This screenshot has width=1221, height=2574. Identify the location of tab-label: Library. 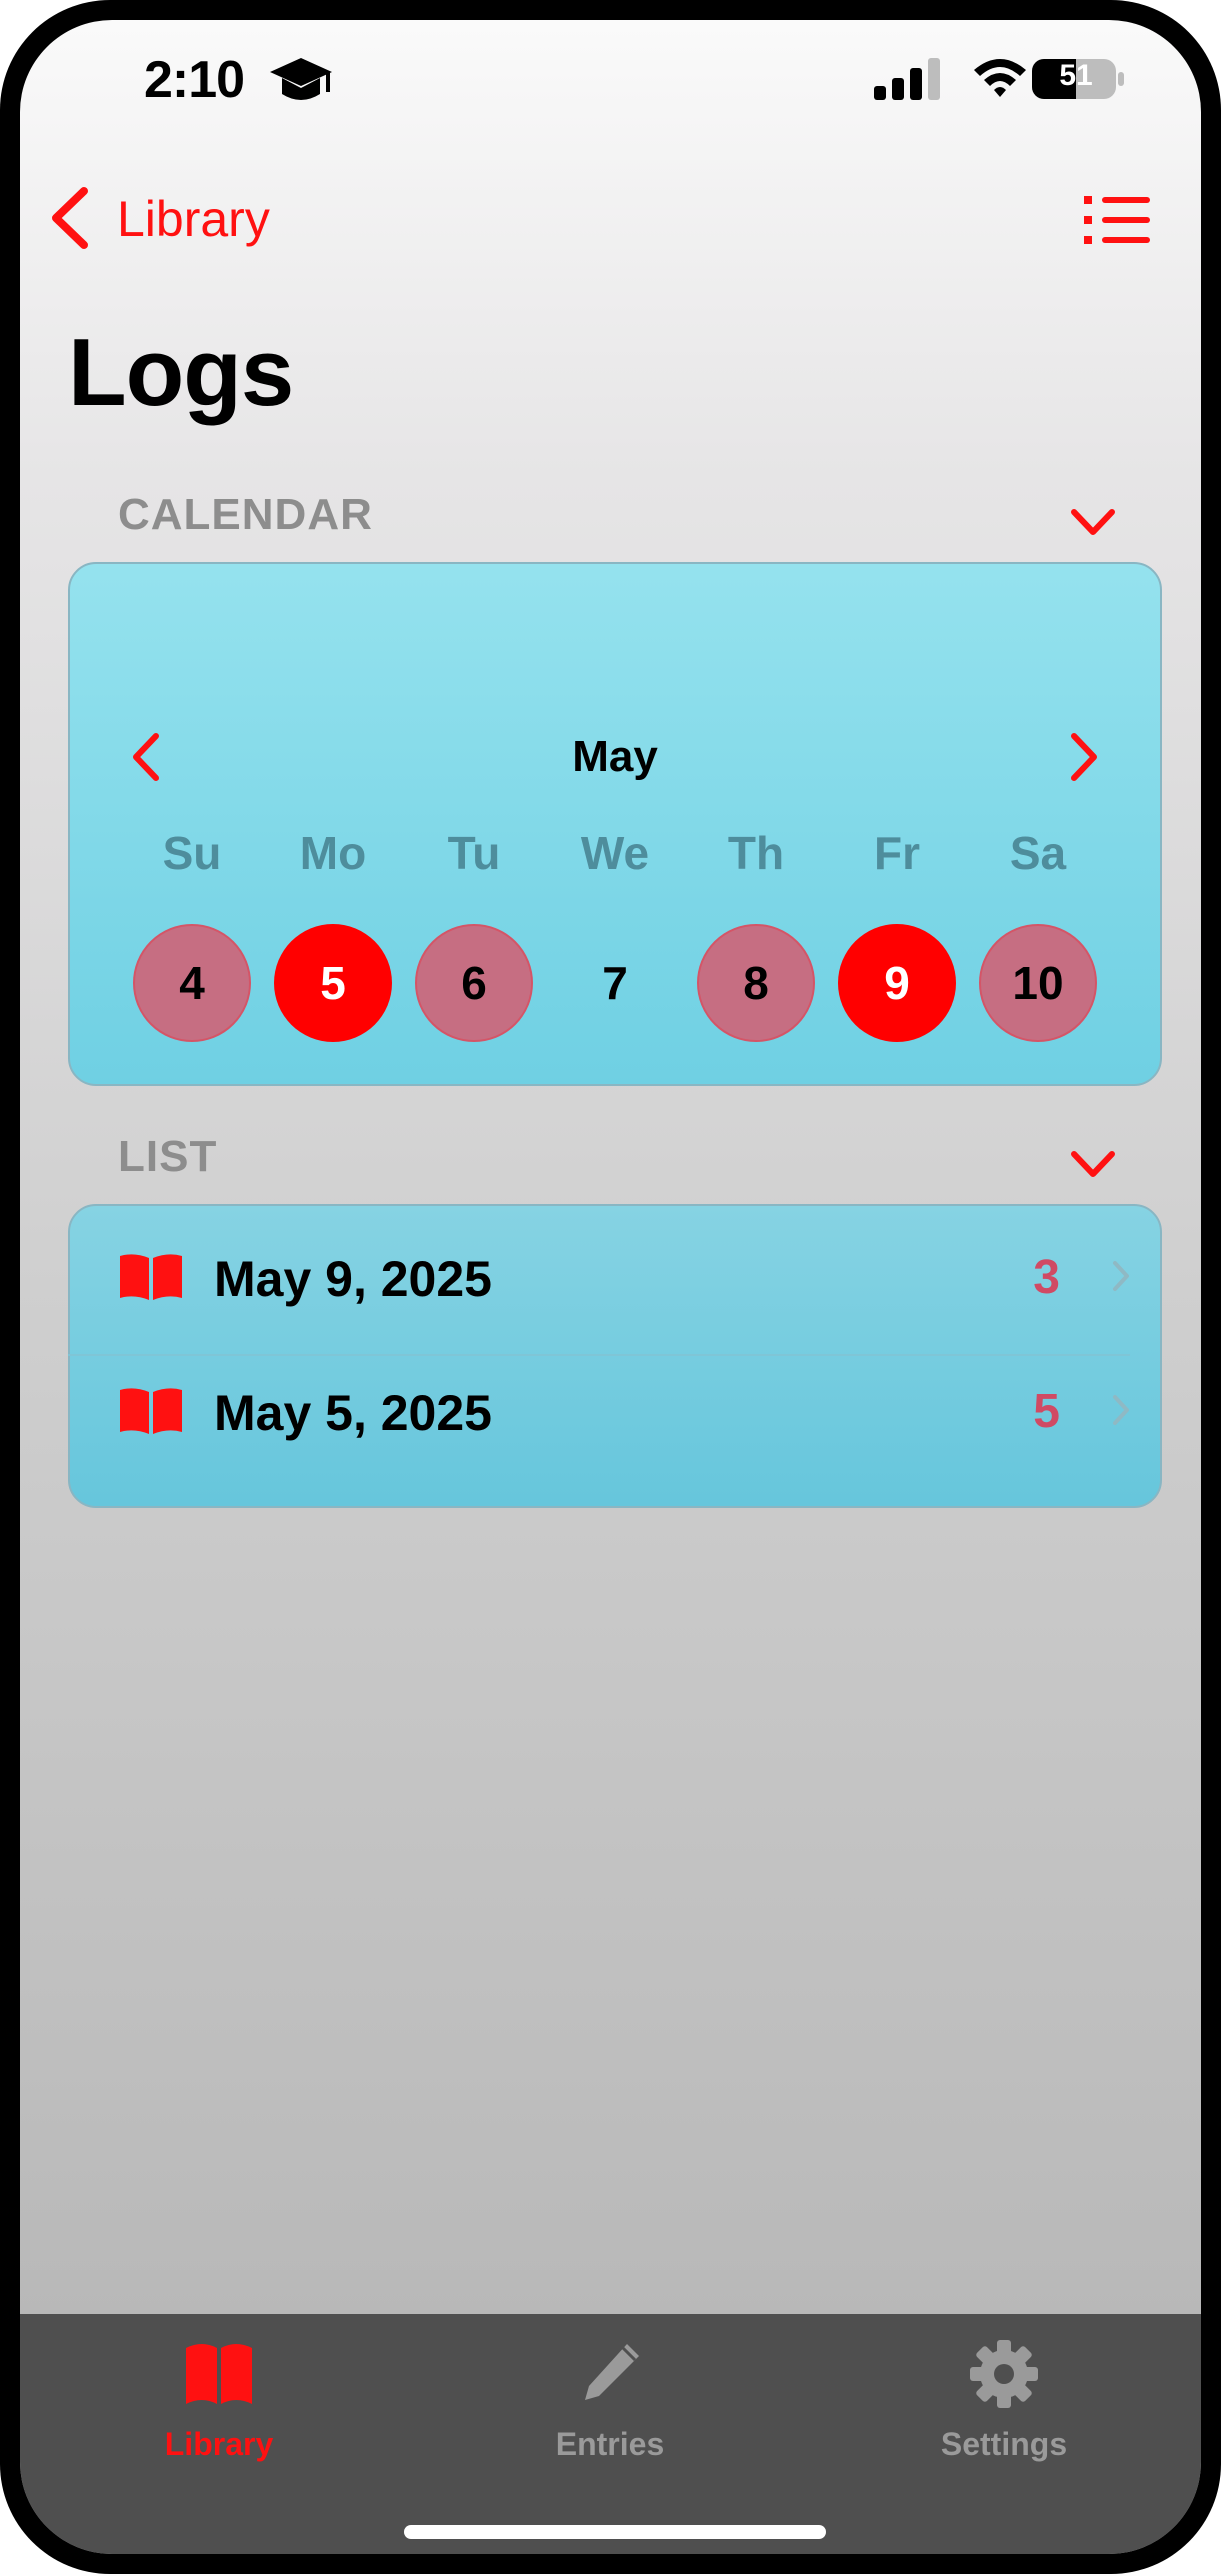
(219, 2444).